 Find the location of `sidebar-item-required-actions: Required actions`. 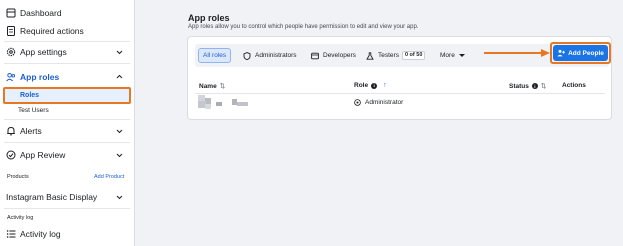

sidebar-item-required-actions: Required actions is located at coordinates (67, 31).